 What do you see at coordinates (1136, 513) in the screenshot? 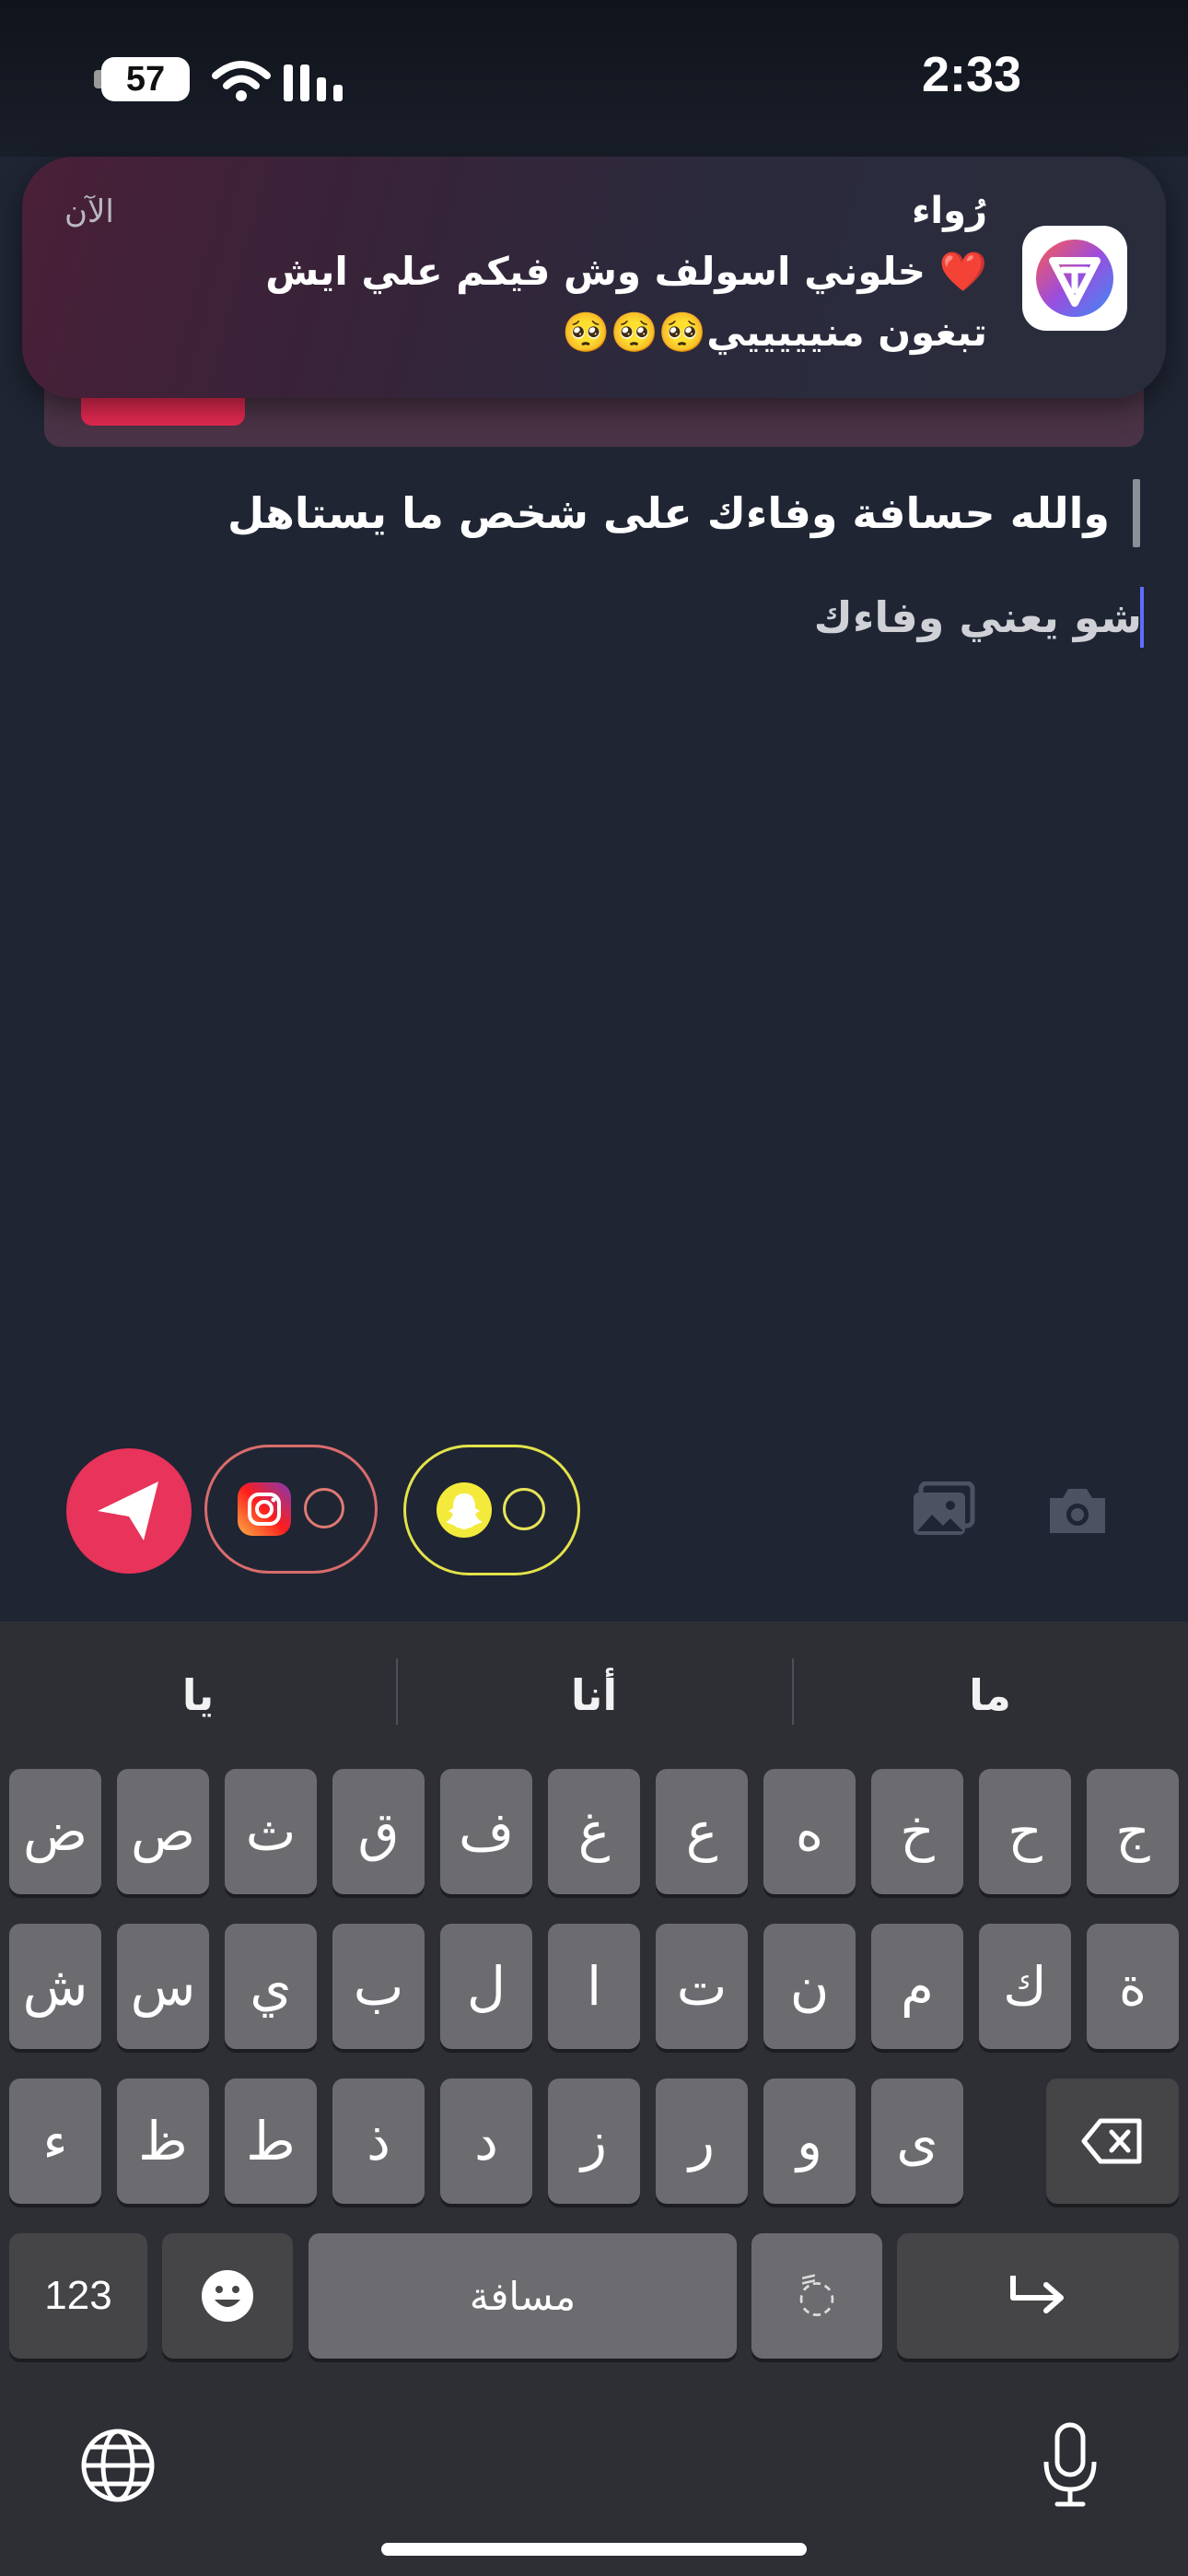
I see `quote-bar` at bounding box center [1136, 513].